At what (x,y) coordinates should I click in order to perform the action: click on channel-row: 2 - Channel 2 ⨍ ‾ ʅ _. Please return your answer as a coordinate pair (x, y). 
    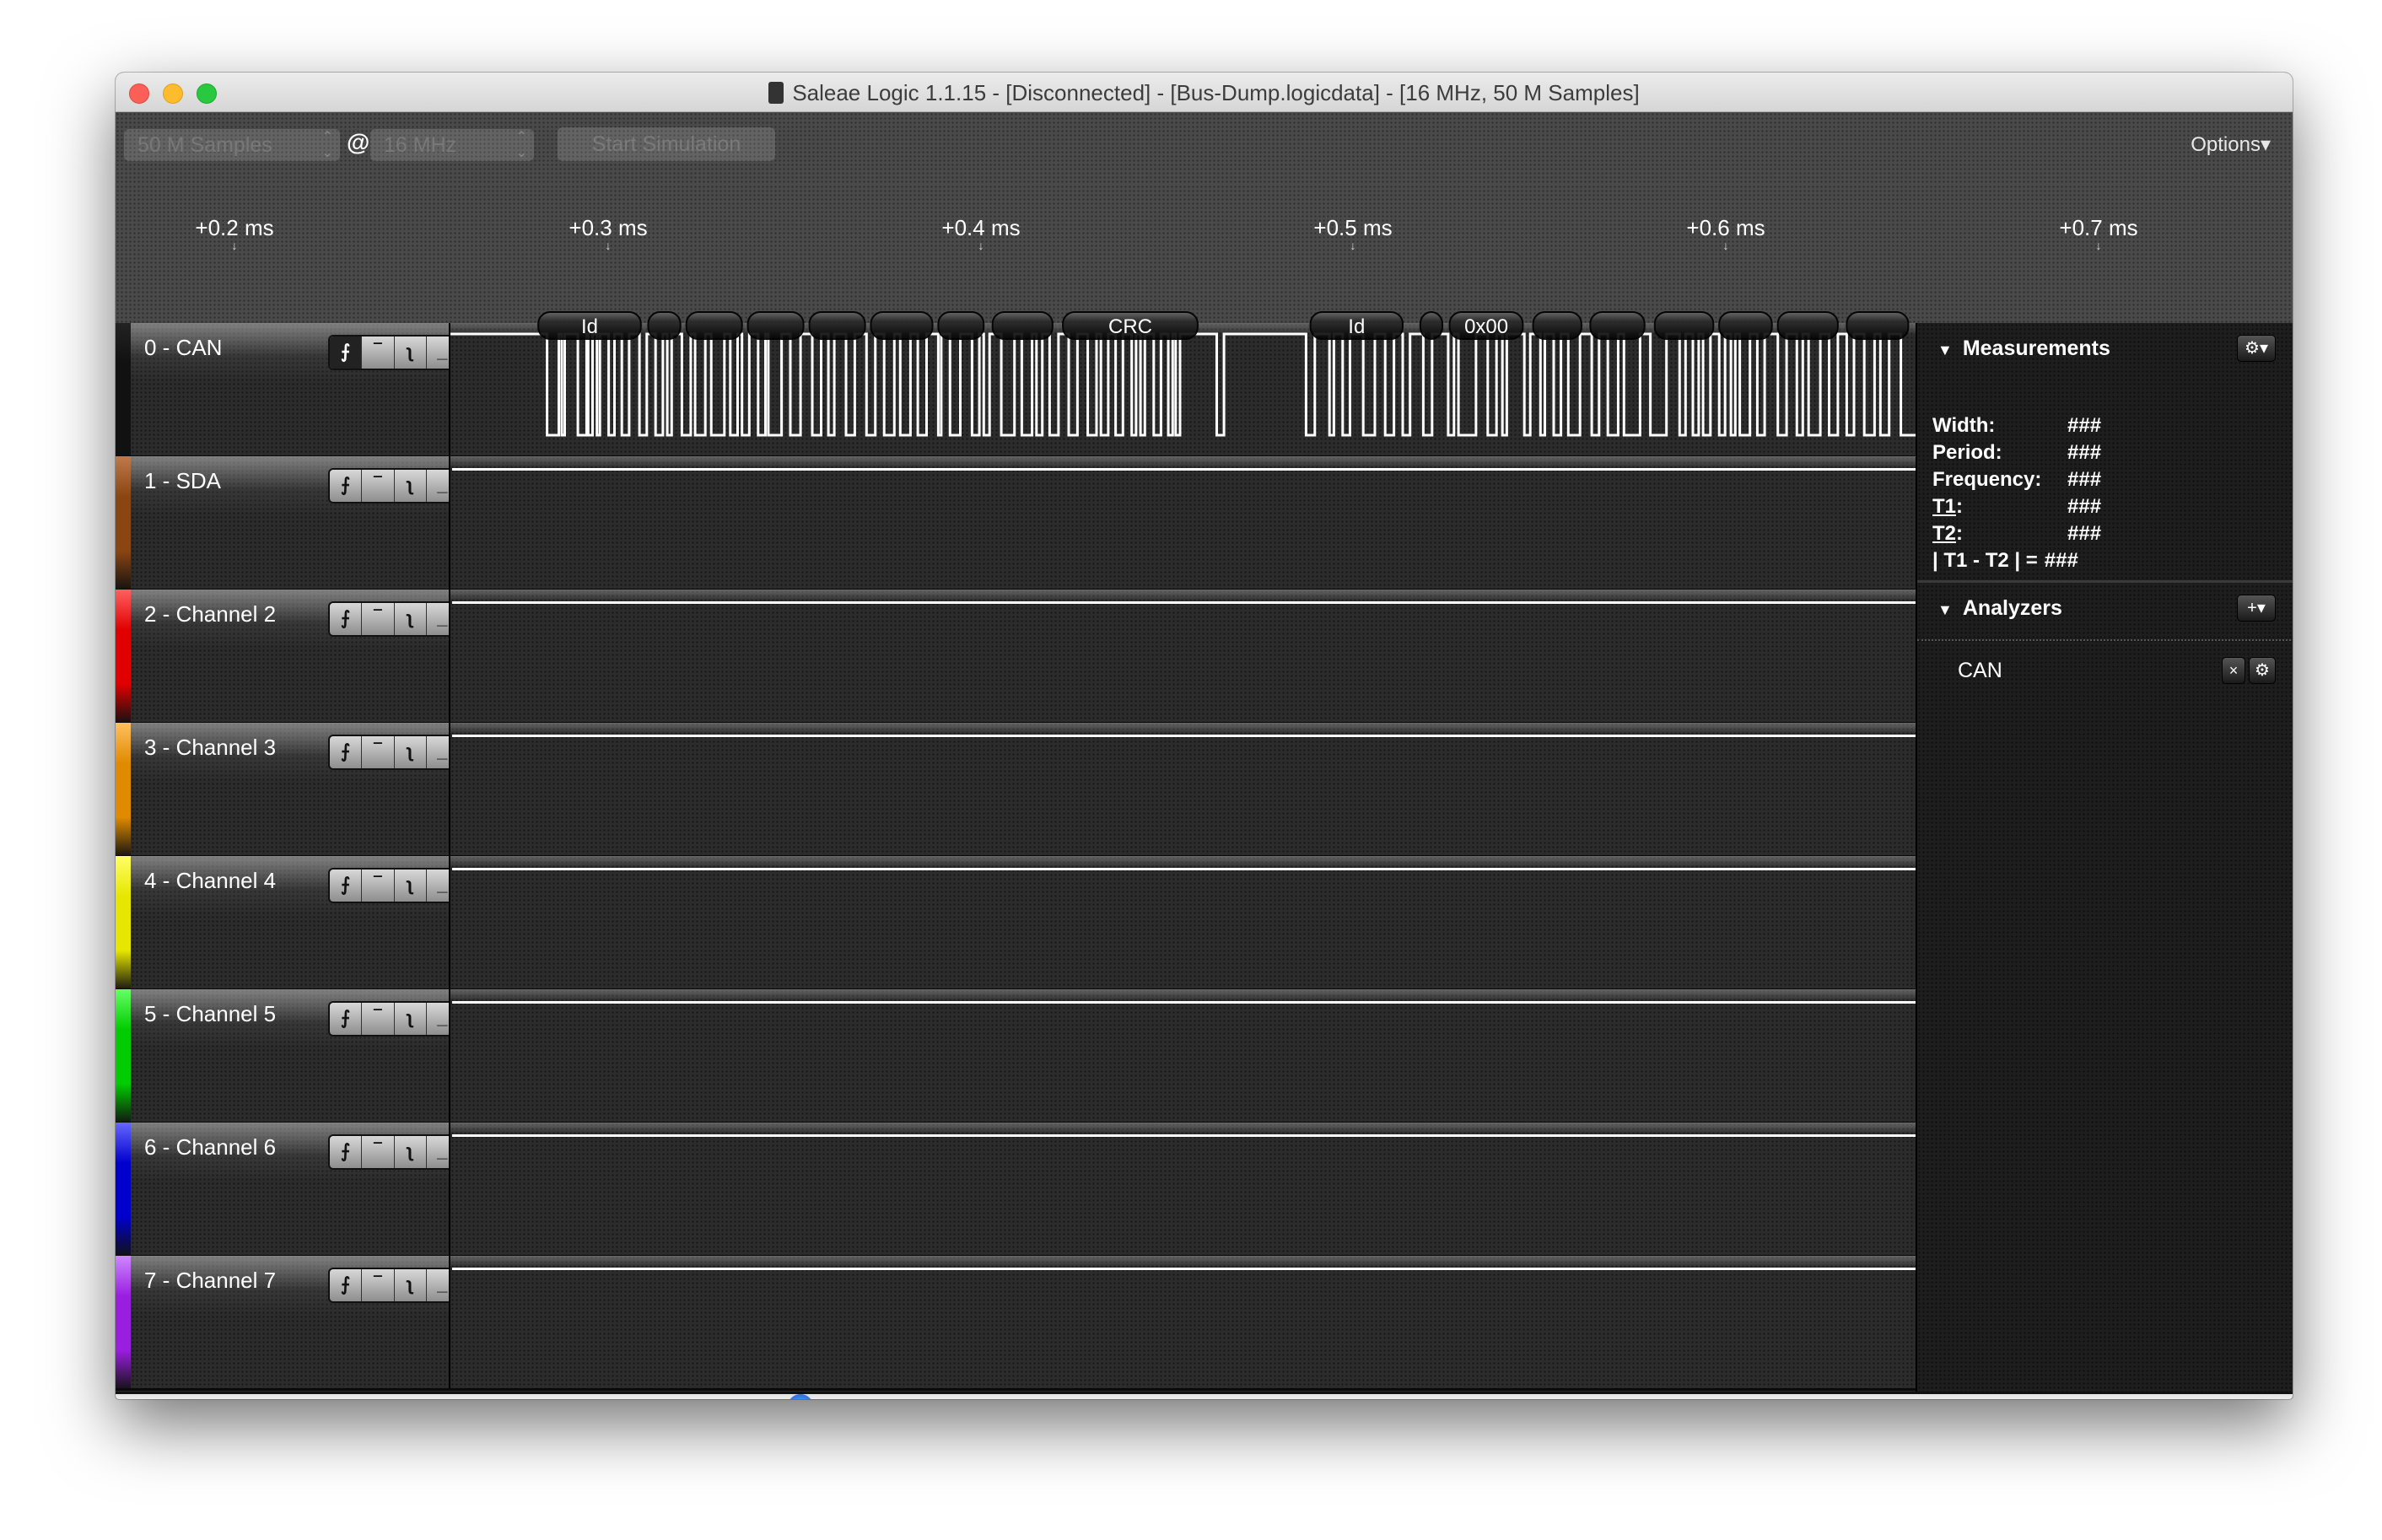
    Looking at the image, I should click on (1016, 657).